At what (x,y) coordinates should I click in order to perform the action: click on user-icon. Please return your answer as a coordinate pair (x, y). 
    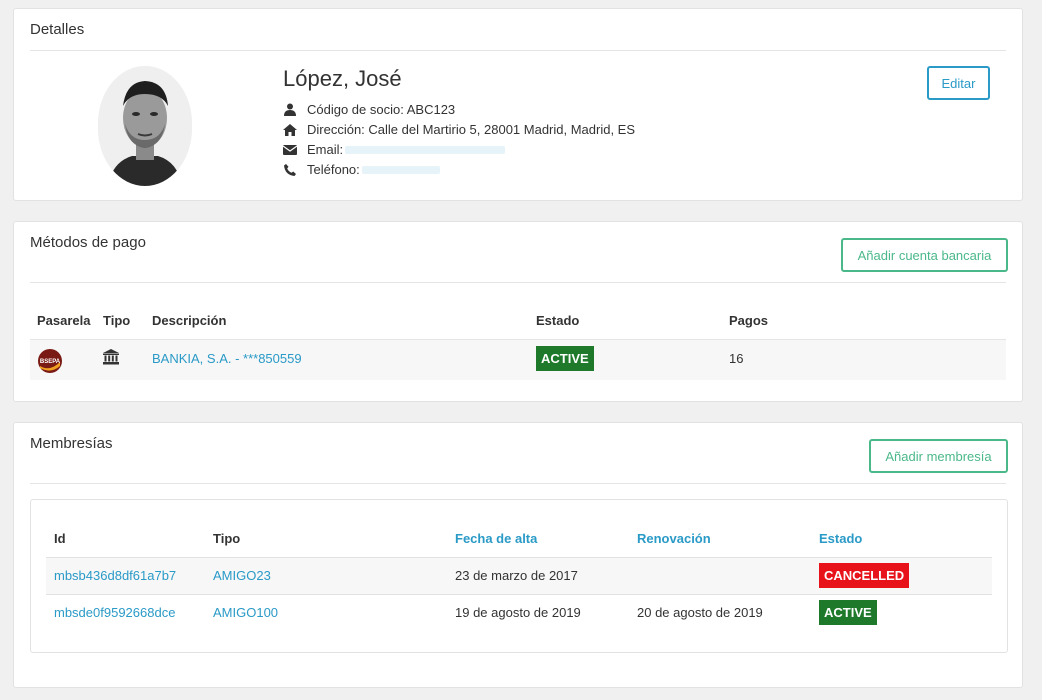
    Looking at the image, I should click on (290, 109).